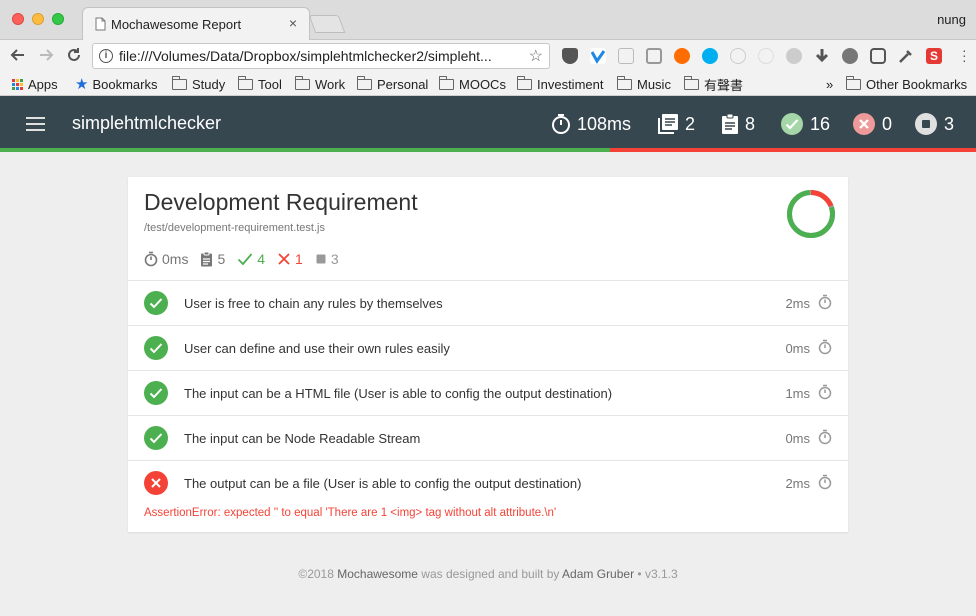 This screenshot has width=976, height=616. I want to click on download-extension-icon, so click(822, 56).